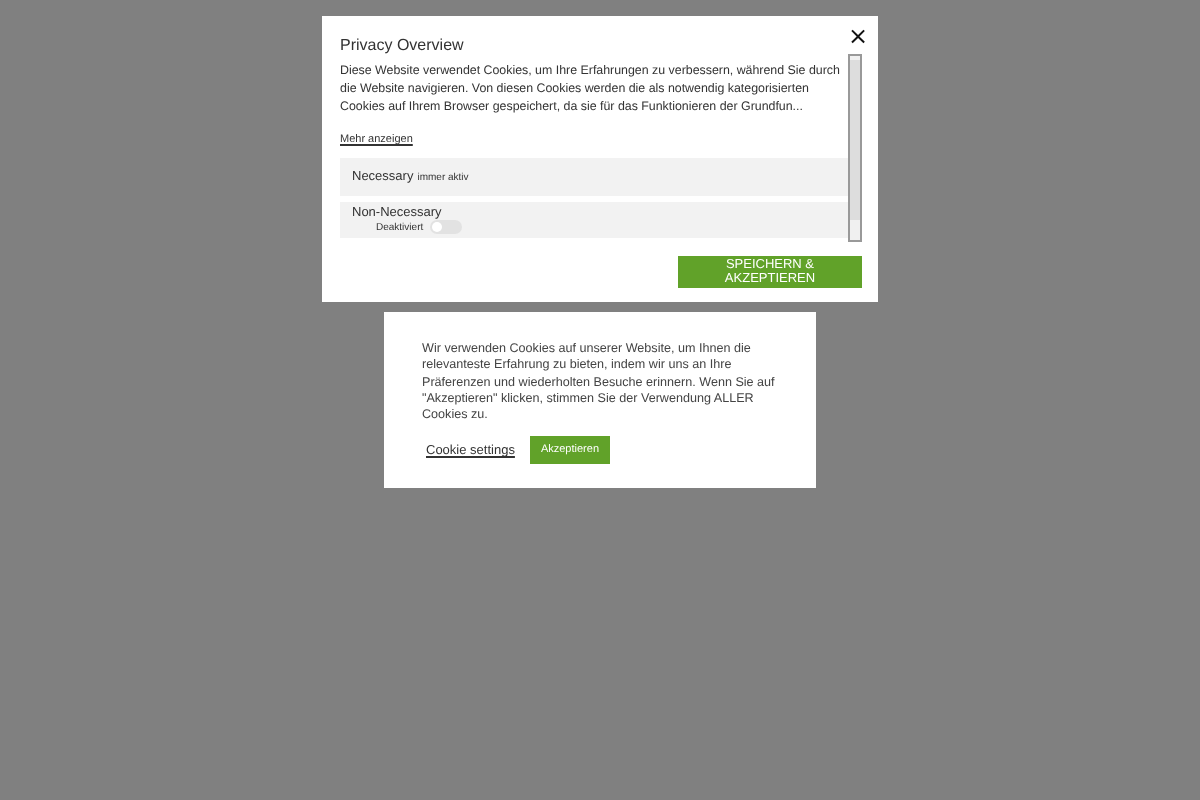 This screenshot has width=1200, height=800. I want to click on toggle-switch, so click(445, 227).